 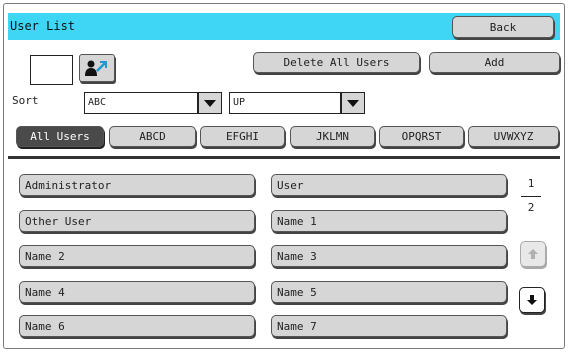 I want to click on sort-order-dropdown-button, so click(x=210, y=103).